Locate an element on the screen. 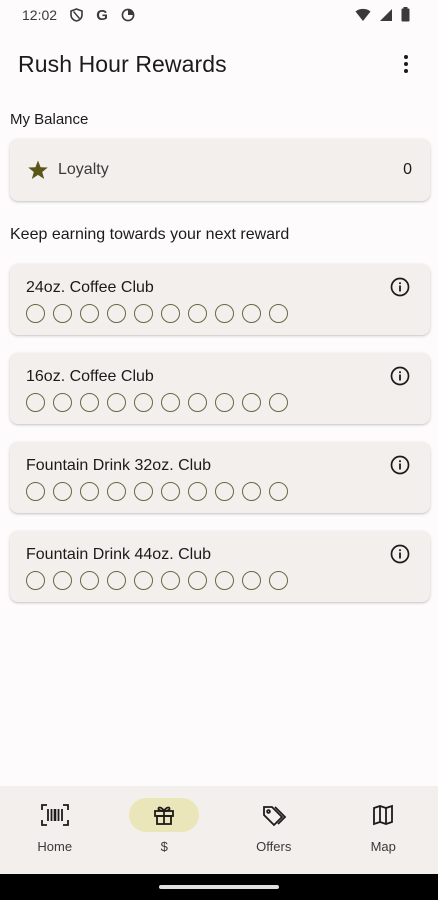 This screenshot has height=900, width=438. more-vert-icon is located at coordinates (406, 64).